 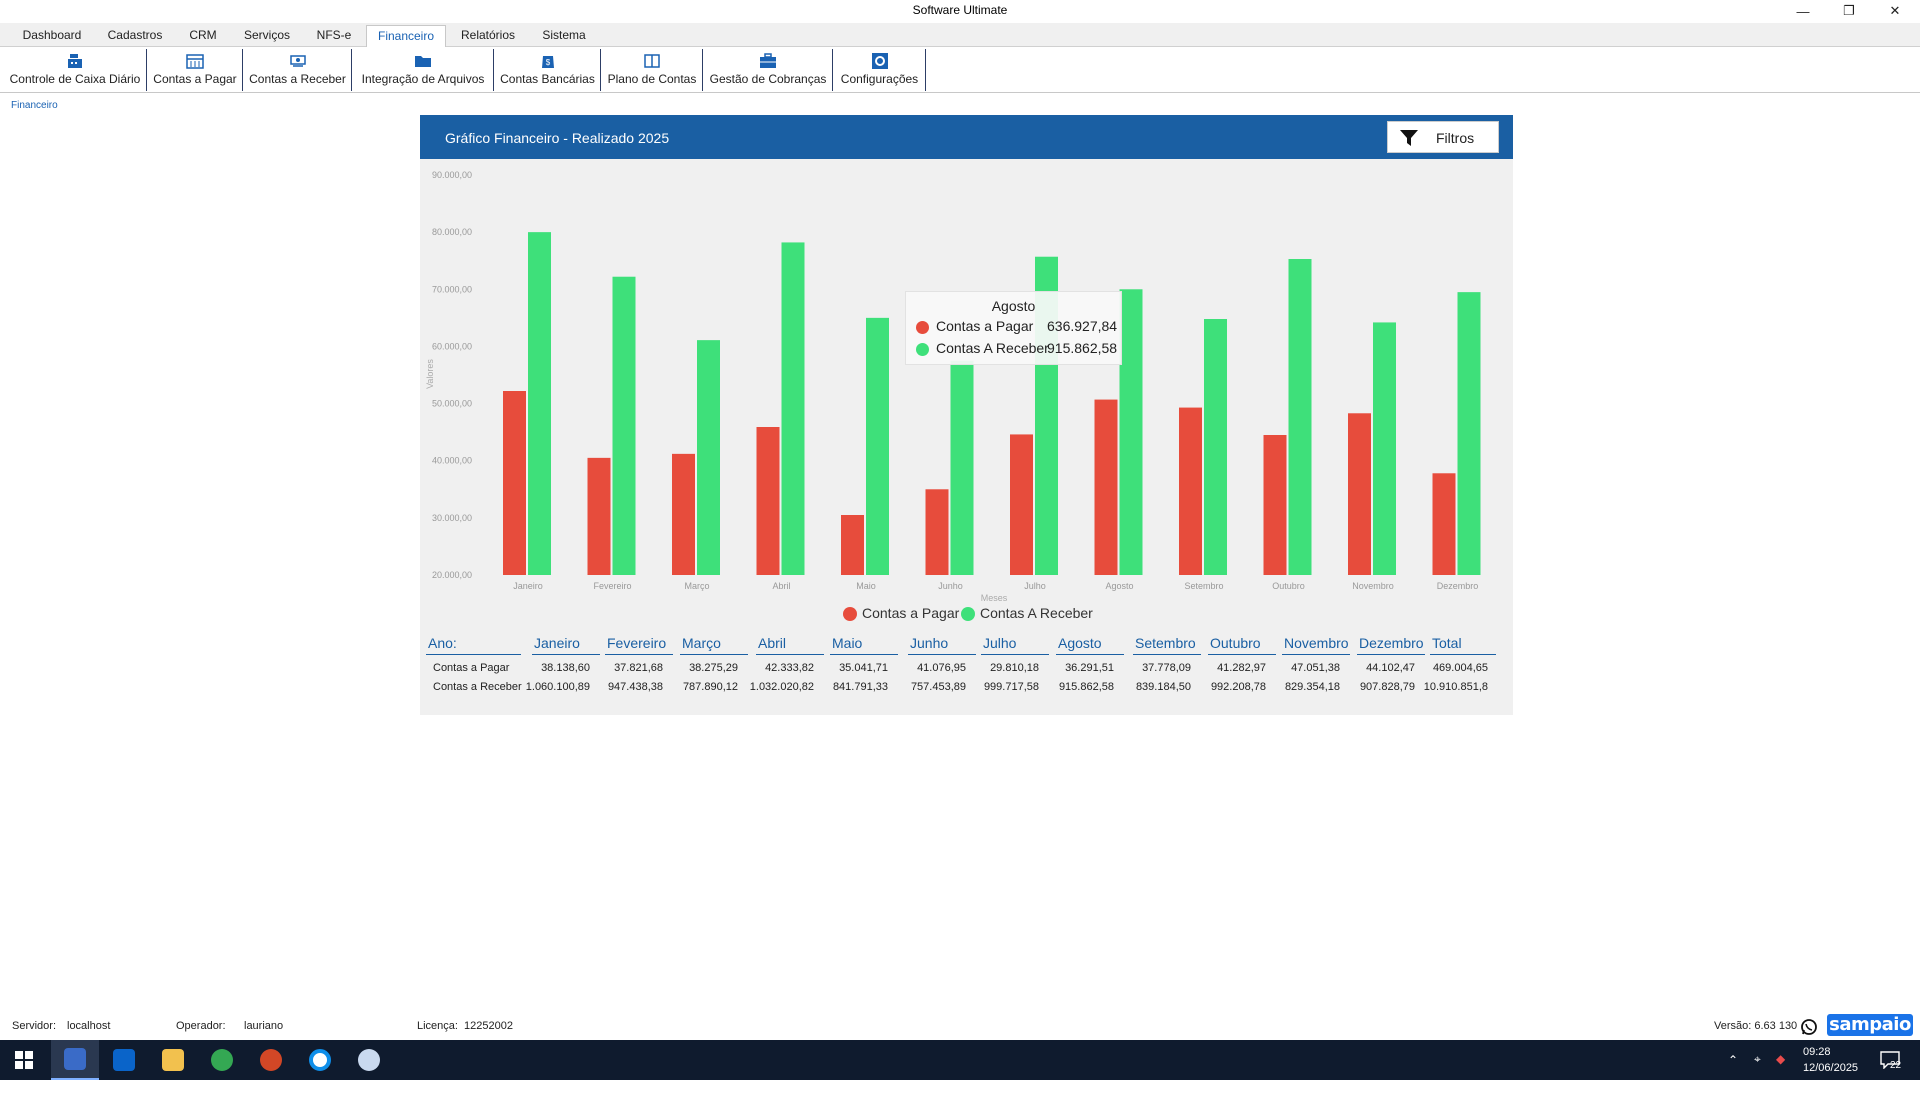 I want to click on tooltip-title: Agosto, so click(x=1013, y=306).